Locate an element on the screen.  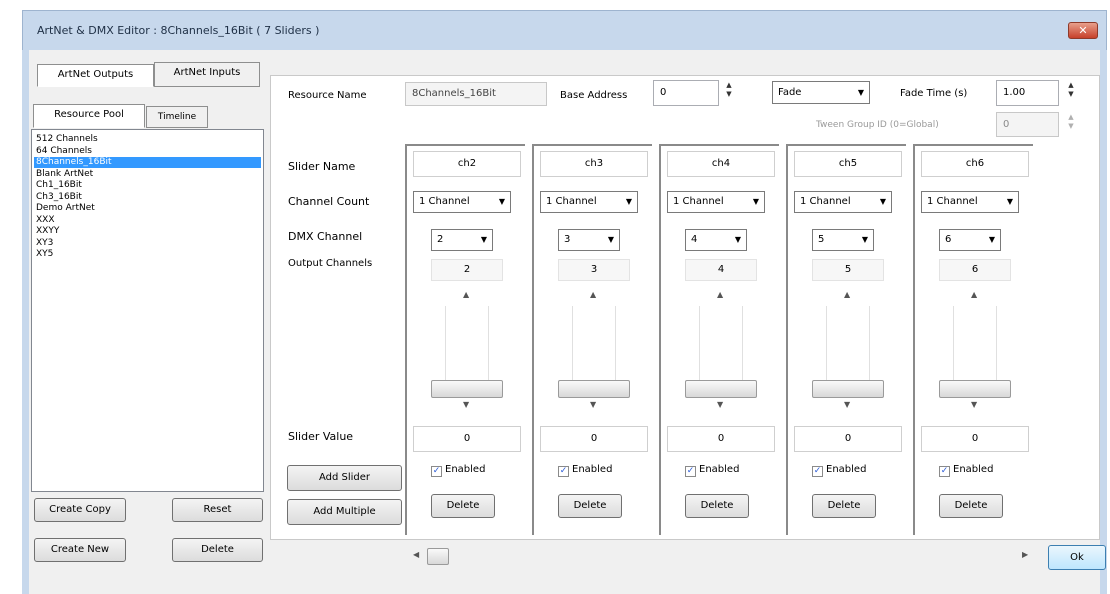
spin-down-icon: ▼ is located at coordinates (1071, 126).